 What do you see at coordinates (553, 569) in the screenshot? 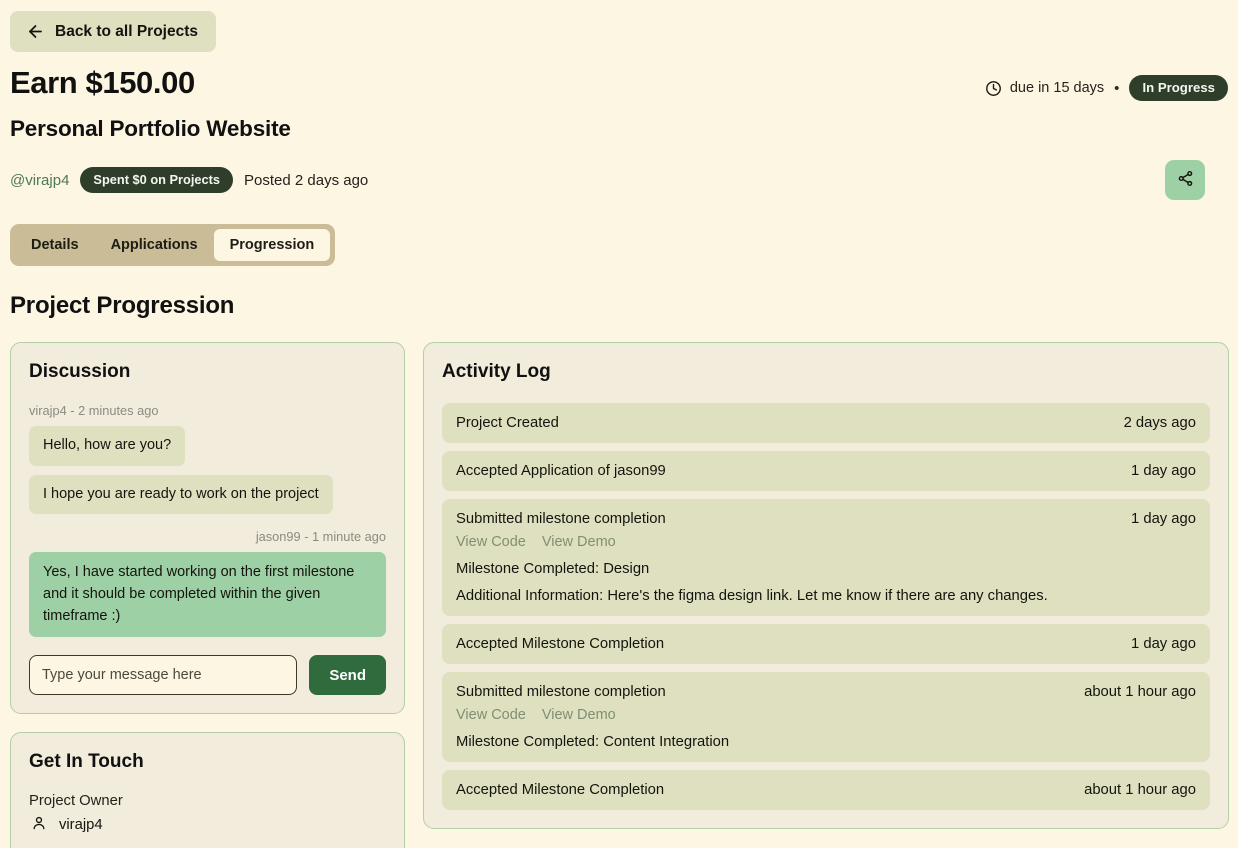
I see `activity-detail-line: Milestone Completed: Design` at bounding box center [553, 569].